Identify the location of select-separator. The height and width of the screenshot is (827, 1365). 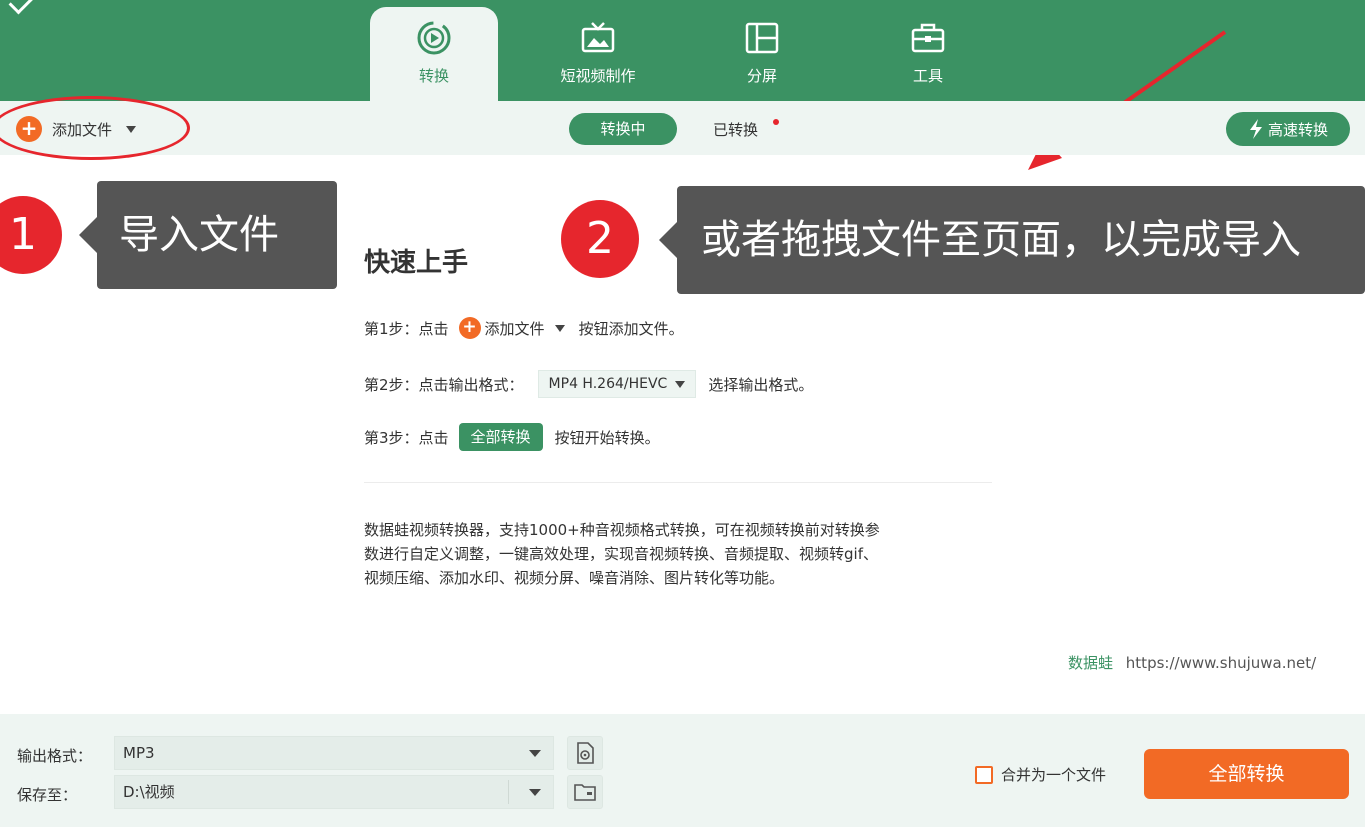
(508, 792).